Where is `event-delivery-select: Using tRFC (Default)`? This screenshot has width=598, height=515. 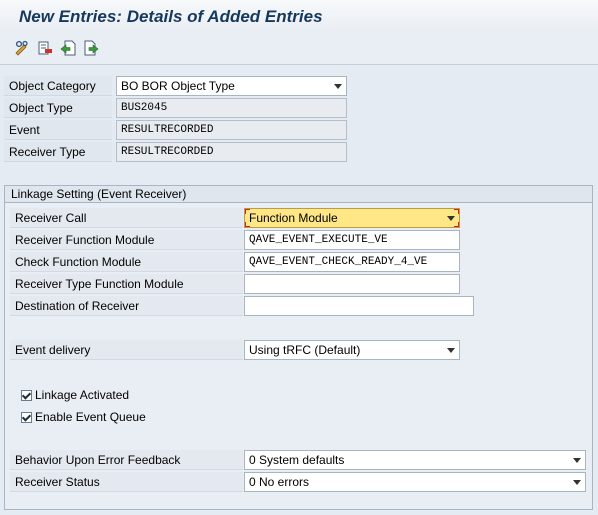
event-delivery-select: Using tRFC (Default) is located at coordinates (352, 350).